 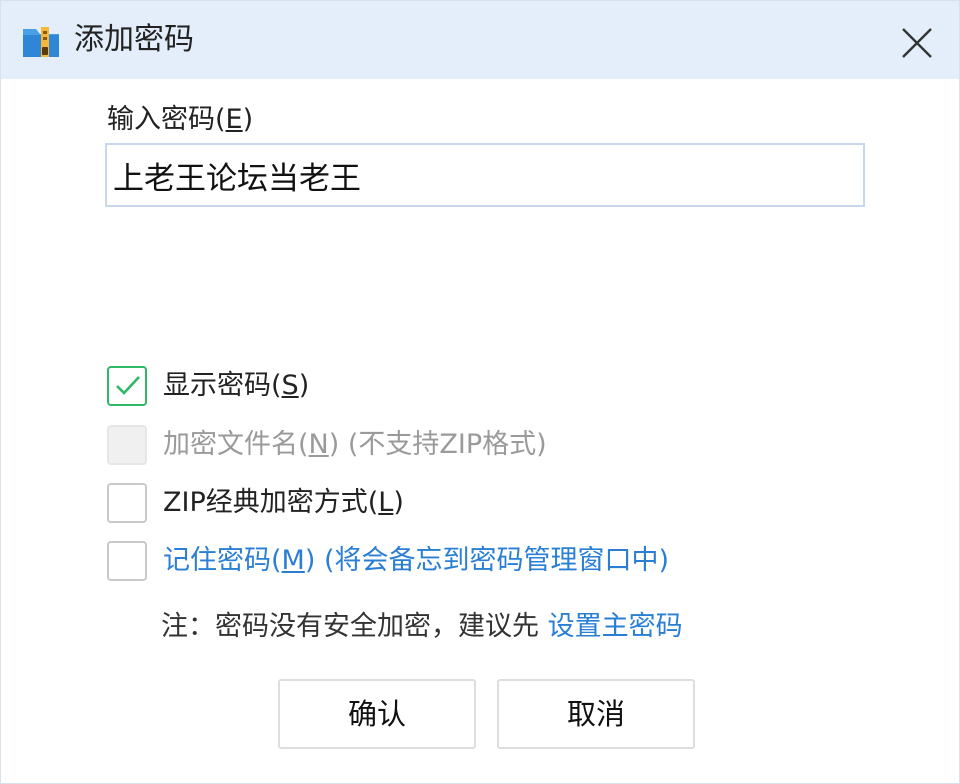 I want to click on security-note: 注：密码没有安全加密，建议先 设置主密码, so click(x=422, y=626).